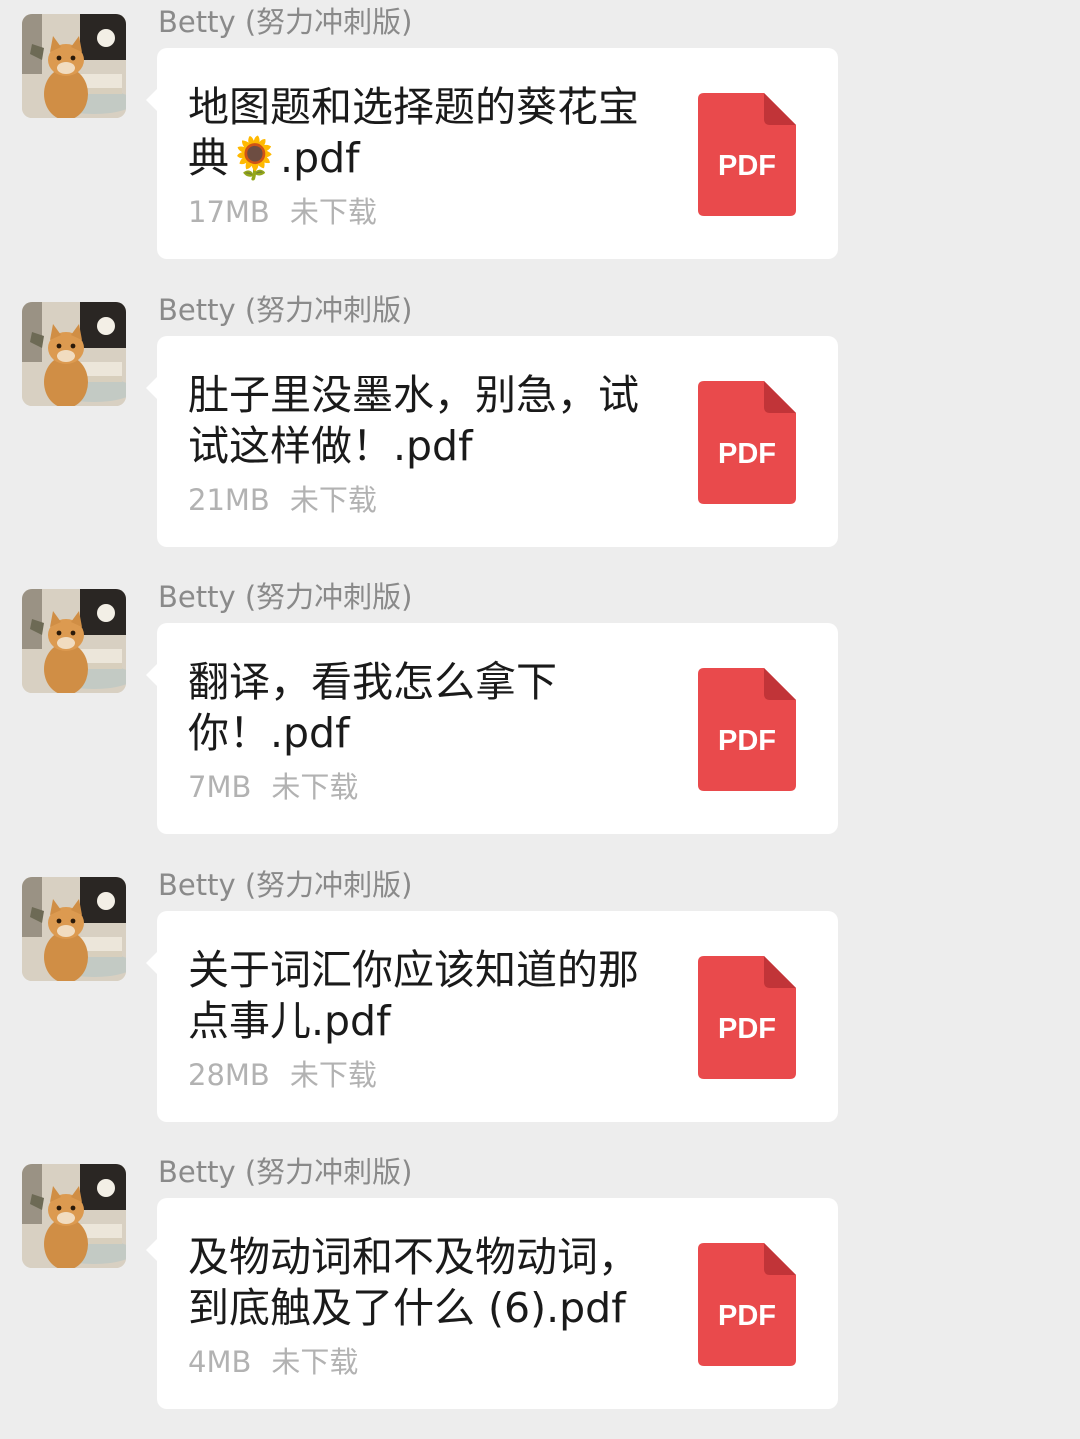  Describe the element at coordinates (282, 1075) in the screenshot. I see `file-meta: 28MB 未下载` at that location.